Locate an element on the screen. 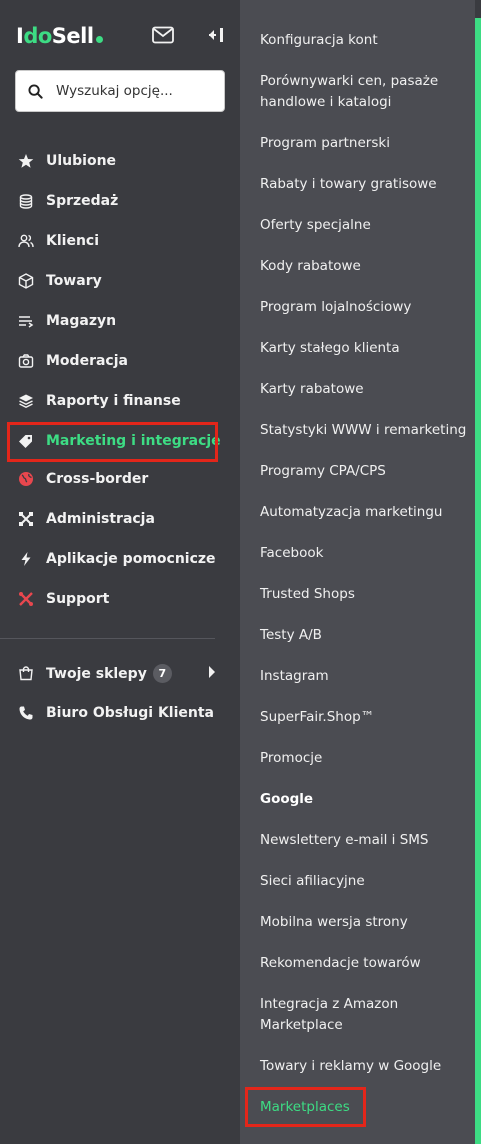 The height and width of the screenshot is (1144, 481). submenu-item: Karty stałego klienta is located at coordinates (365, 348).